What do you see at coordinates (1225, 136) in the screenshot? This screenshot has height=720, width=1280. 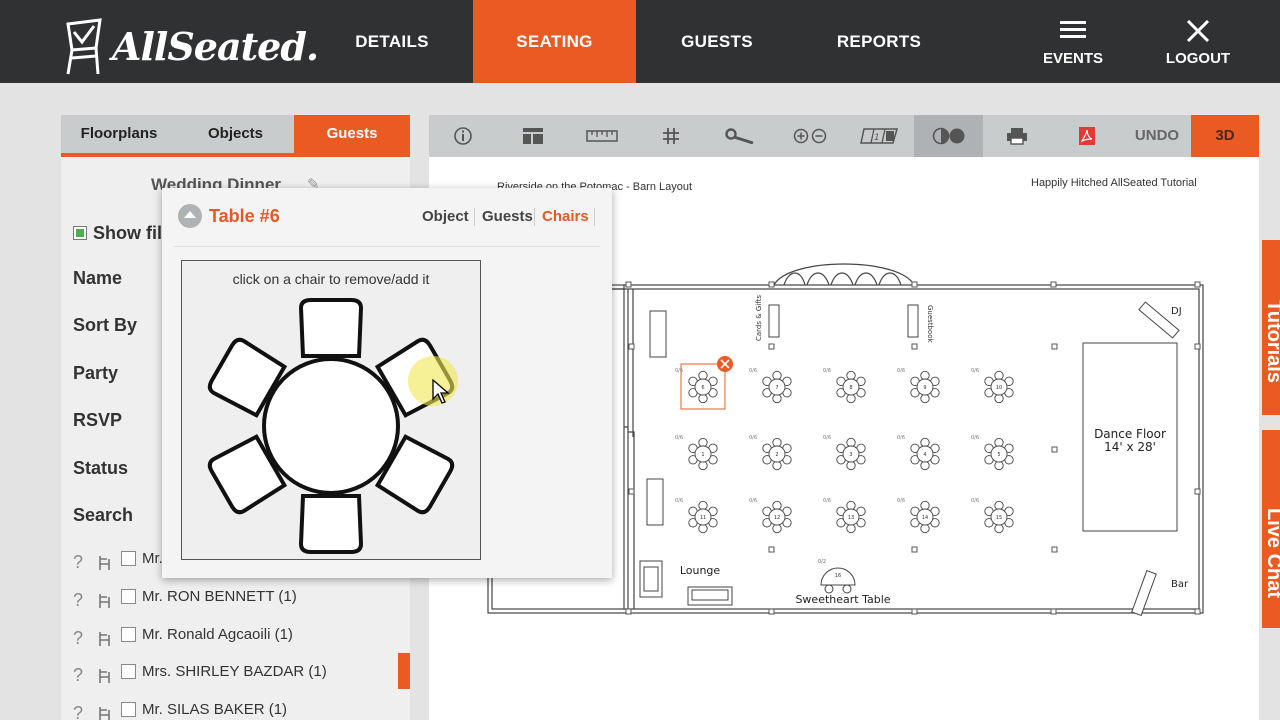 I see `3d-view-button: 3D` at bounding box center [1225, 136].